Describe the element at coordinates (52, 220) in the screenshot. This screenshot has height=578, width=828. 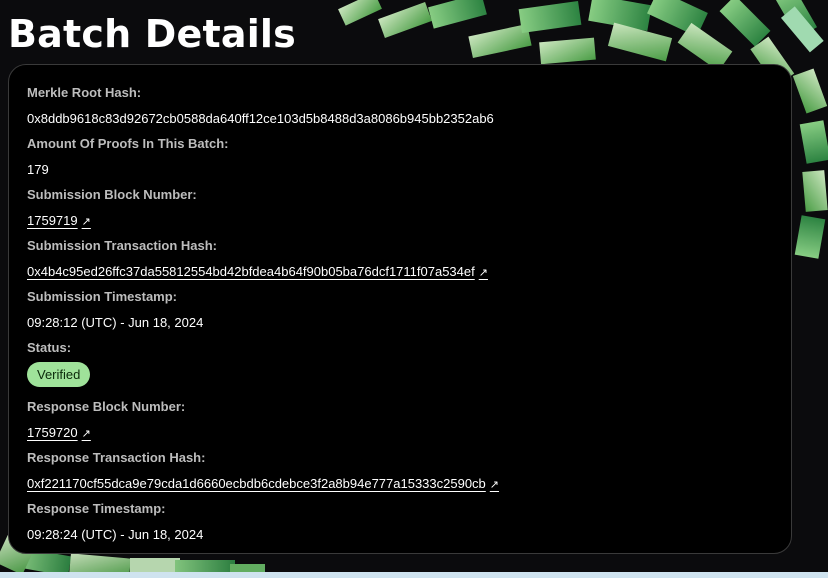
I see `submission-block-value: 1759719` at that location.